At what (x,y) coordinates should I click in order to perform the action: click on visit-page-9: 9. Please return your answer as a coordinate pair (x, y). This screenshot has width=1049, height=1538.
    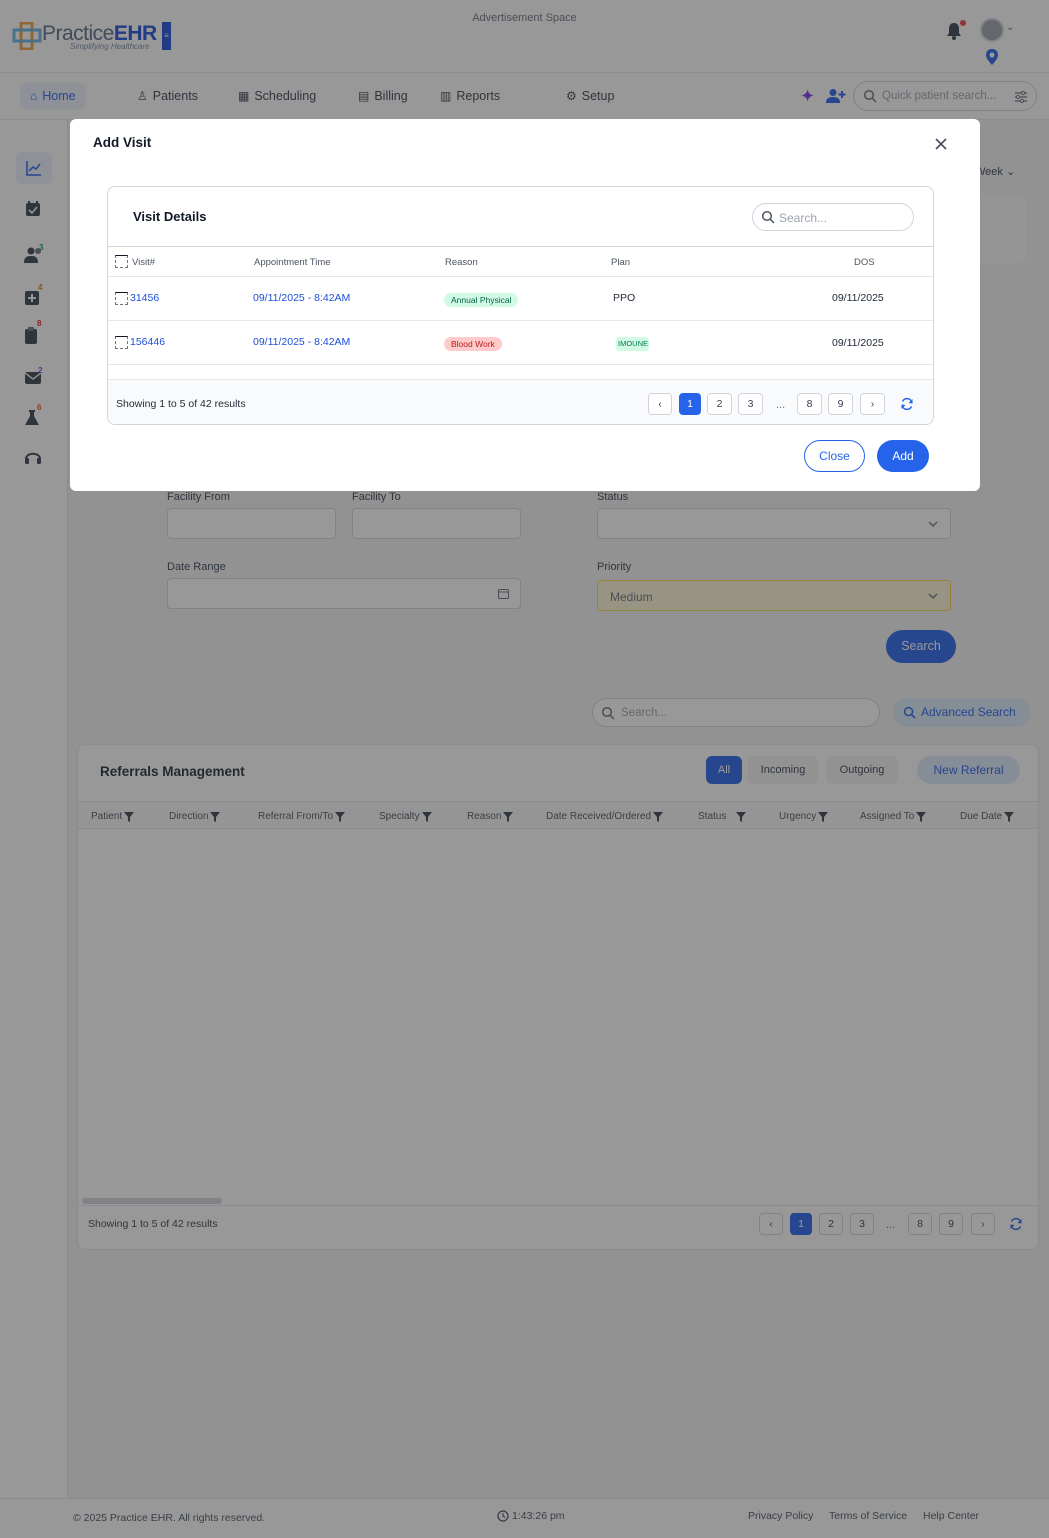
    Looking at the image, I should click on (840, 404).